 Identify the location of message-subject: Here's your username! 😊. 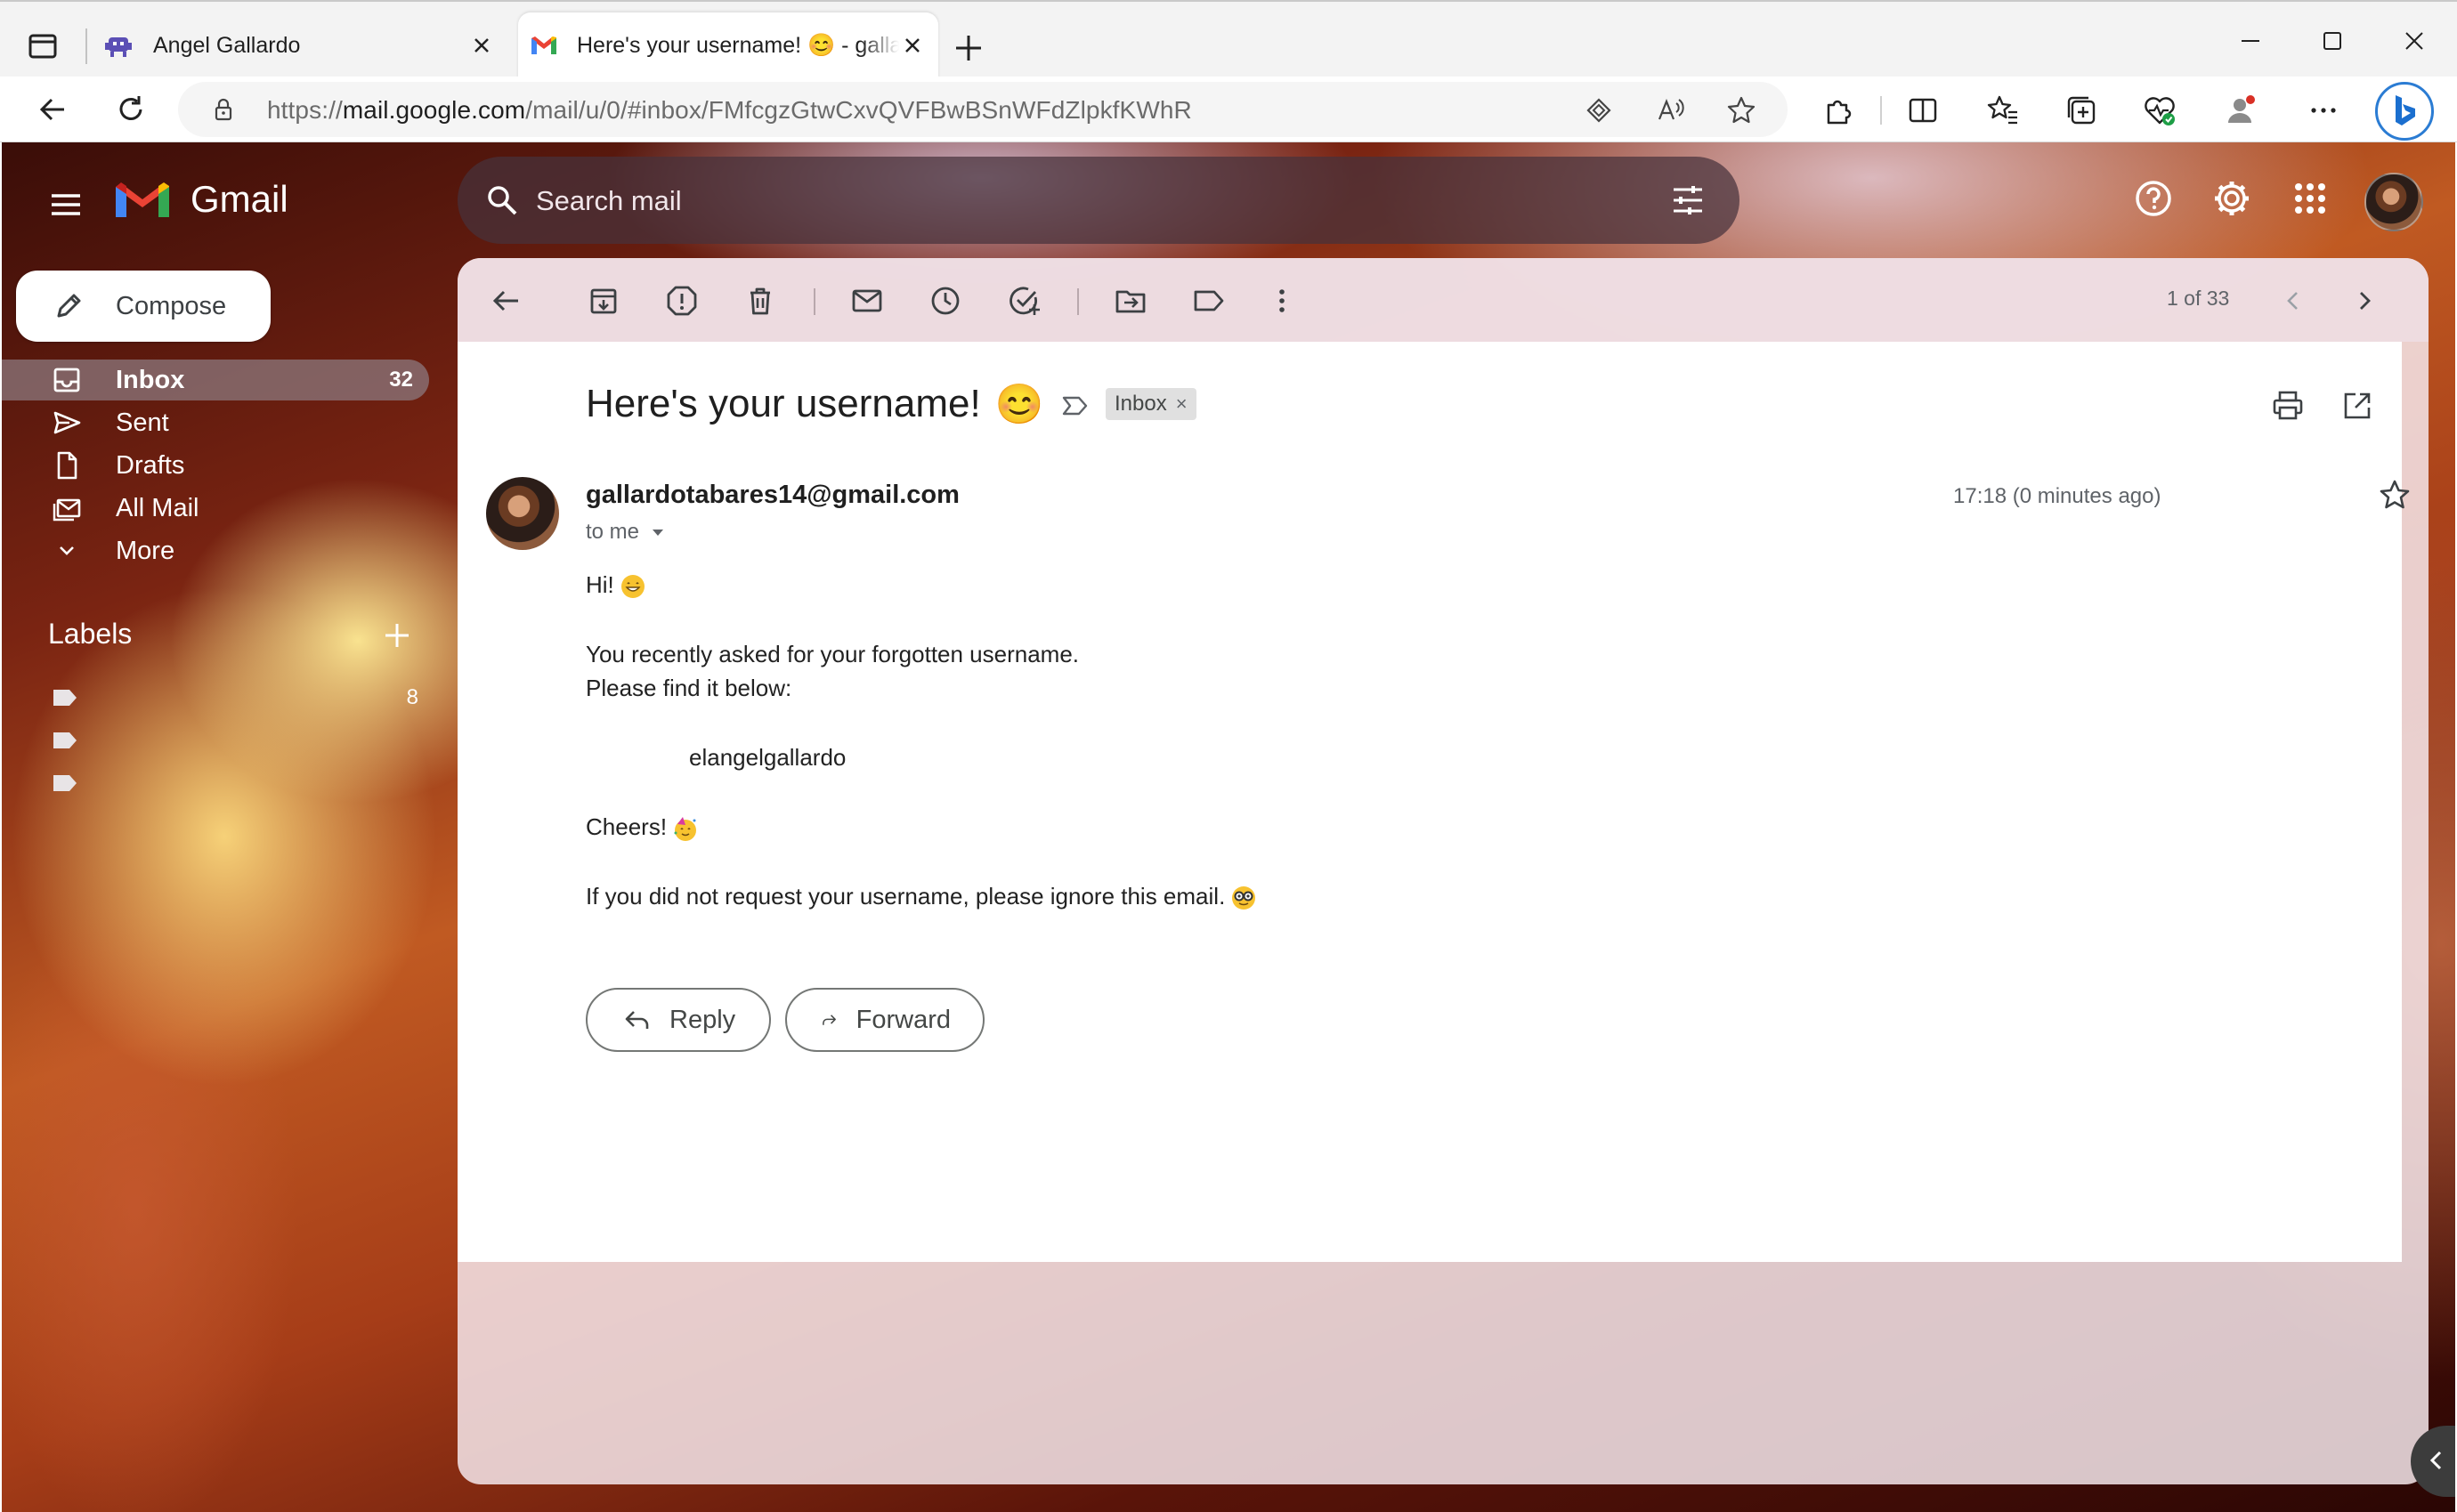
(815, 404).